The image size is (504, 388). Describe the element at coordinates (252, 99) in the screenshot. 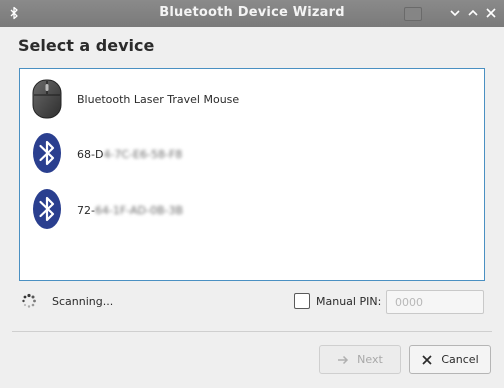

I see `list-item-device-mouse: Bluetooth Laser Travel Mouse` at that location.